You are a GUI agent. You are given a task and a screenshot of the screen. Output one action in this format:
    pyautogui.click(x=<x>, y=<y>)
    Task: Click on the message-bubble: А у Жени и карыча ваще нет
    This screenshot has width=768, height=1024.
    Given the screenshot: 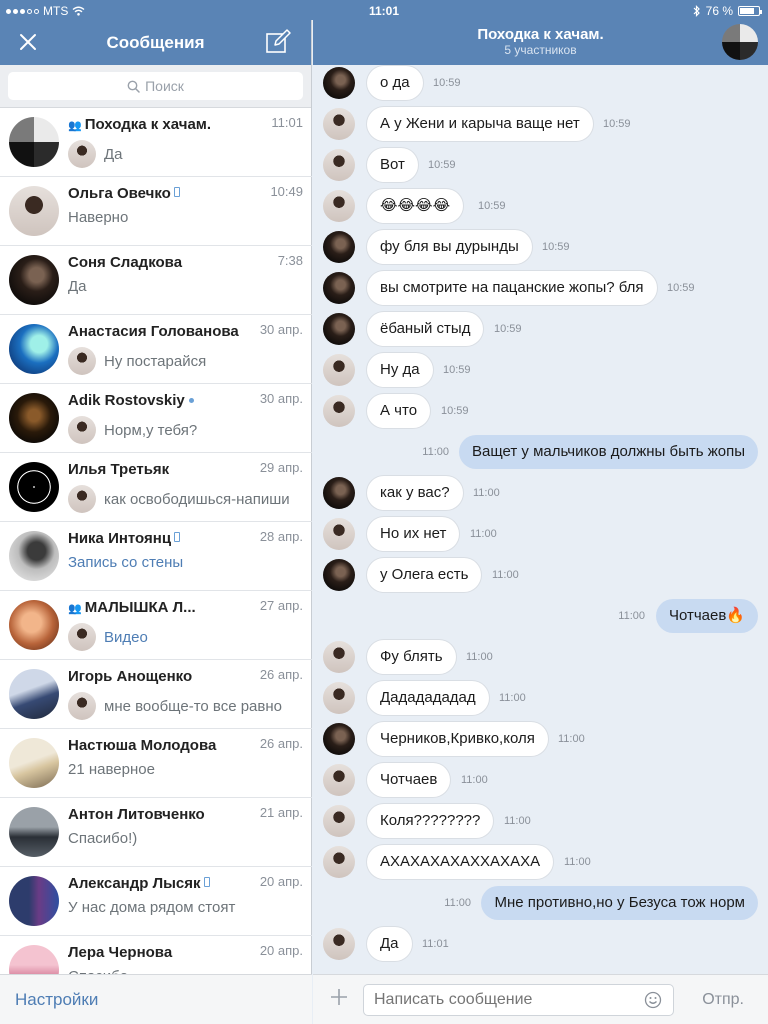 What is the action you would take?
    pyautogui.click(x=480, y=124)
    